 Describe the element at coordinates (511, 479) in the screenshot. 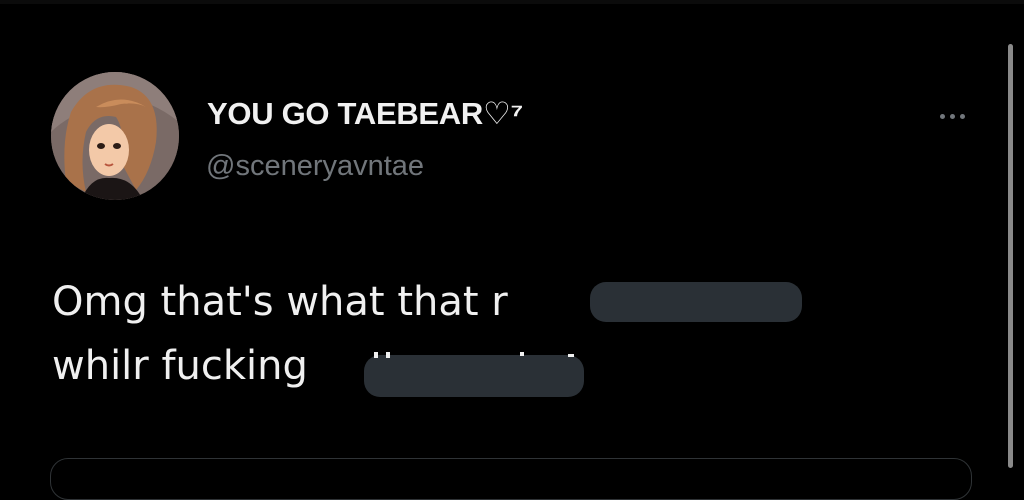

I see `bottom-card-edge` at that location.